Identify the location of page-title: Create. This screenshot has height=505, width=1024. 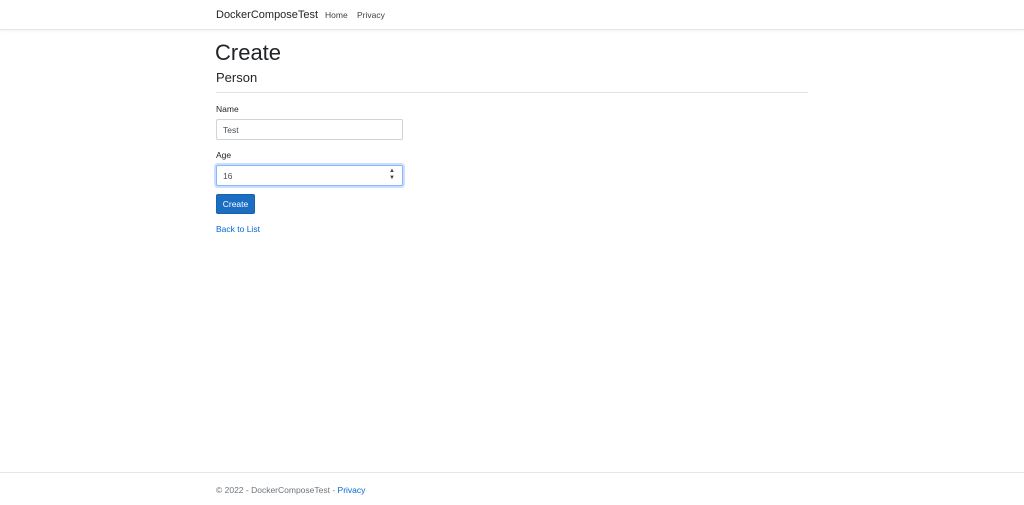
(248, 52).